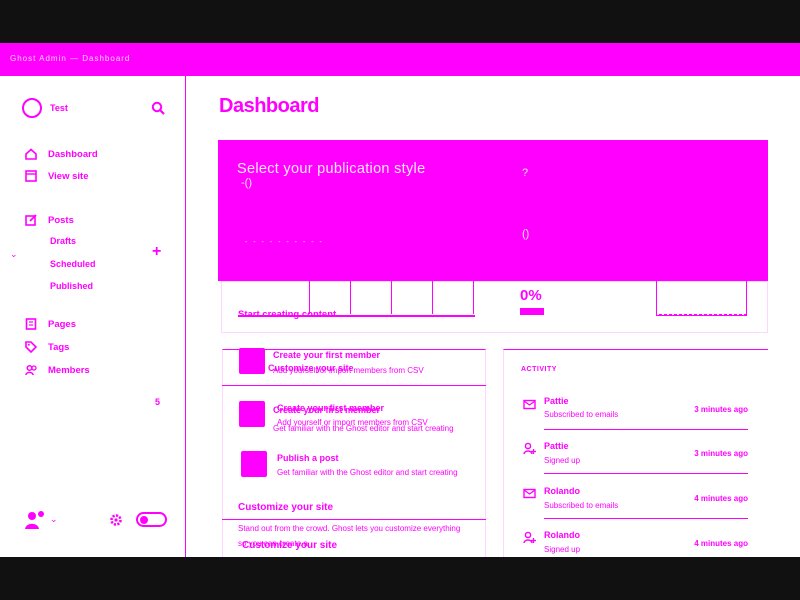 The width and height of the screenshot is (800, 600). What do you see at coordinates (71, 286) in the screenshot?
I see `sidebar-item-published: Published` at bounding box center [71, 286].